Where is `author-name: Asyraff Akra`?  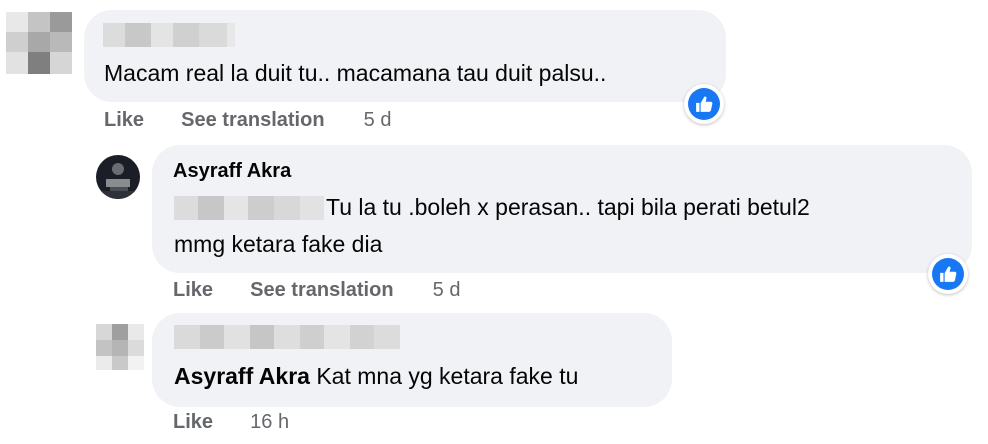
author-name: Asyraff Akra is located at coordinates (232, 171).